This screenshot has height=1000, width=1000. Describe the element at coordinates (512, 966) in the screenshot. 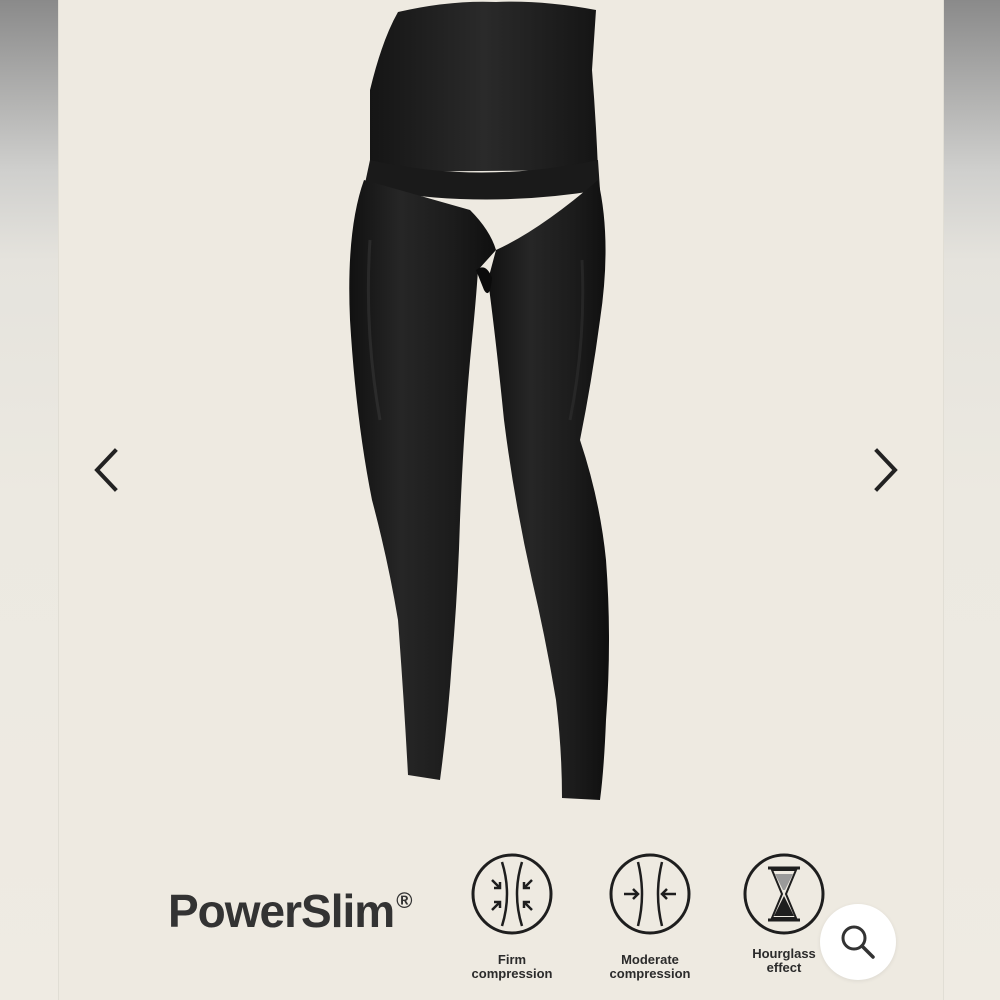

I see `feature-label: Firm compression` at that location.